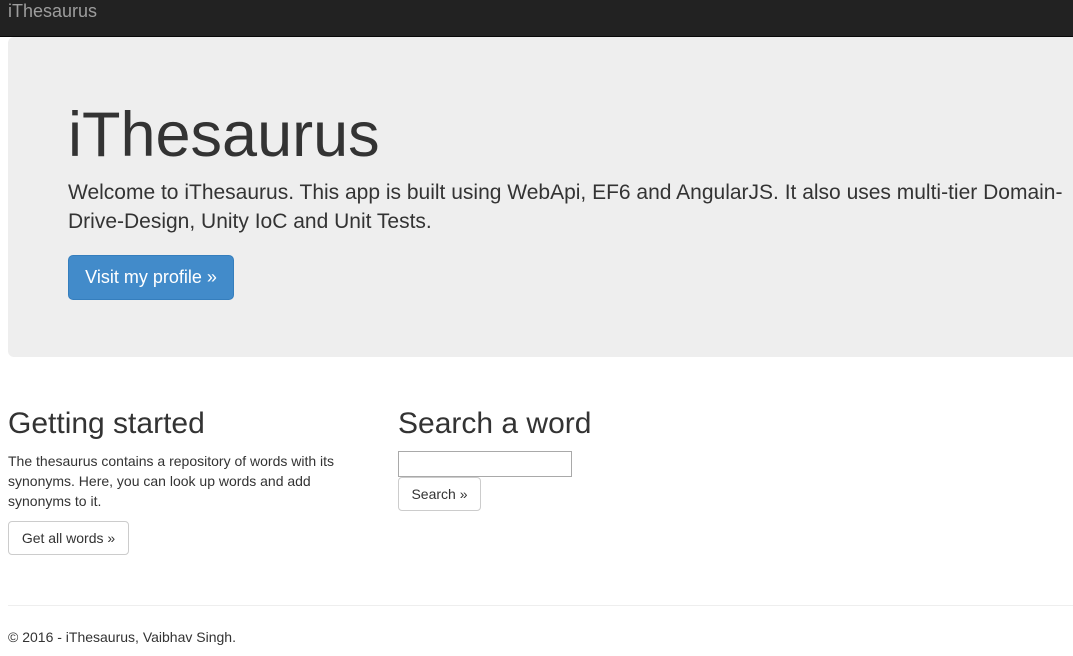 This screenshot has height=656, width=1073. I want to click on getting-started-title: Getting started, so click(106, 423).